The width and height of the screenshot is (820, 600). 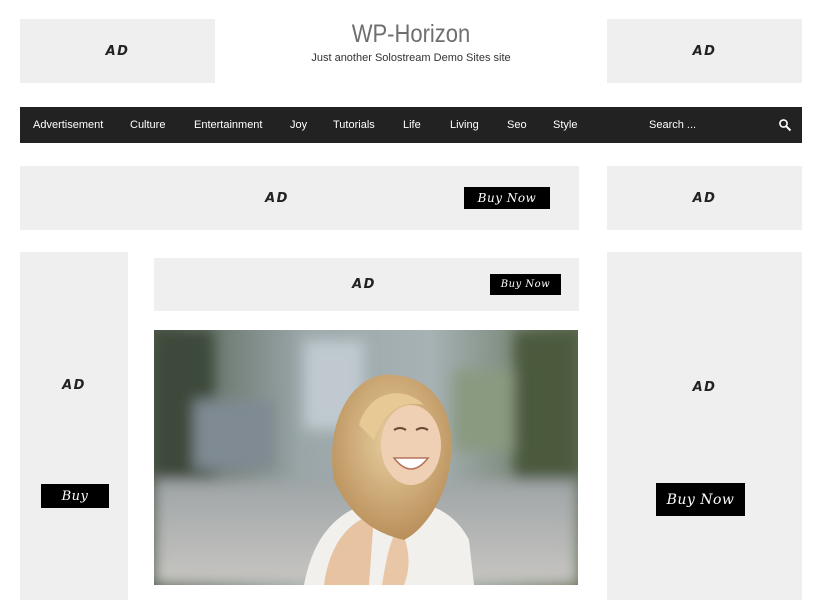 What do you see at coordinates (298, 125) in the screenshot?
I see `nav-item-joy: Joy` at bounding box center [298, 125].